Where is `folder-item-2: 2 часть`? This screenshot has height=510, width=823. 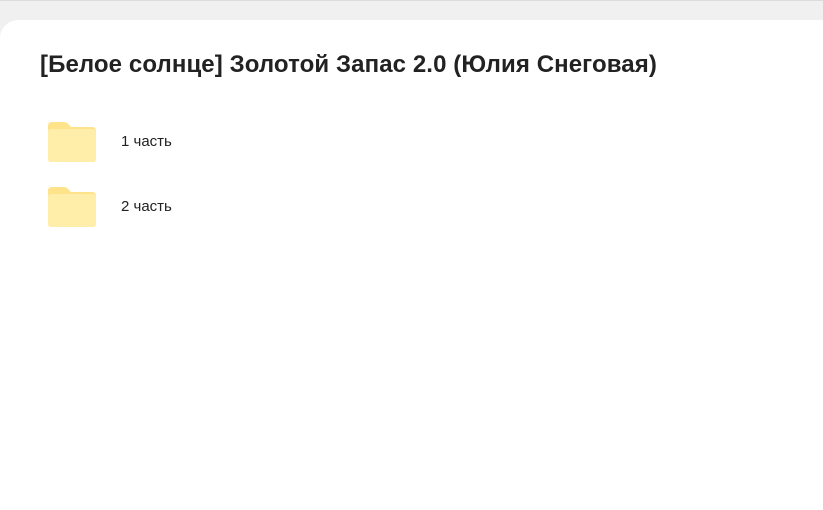
folder-item-2: 2 часть is located at coordinates (190, 206).